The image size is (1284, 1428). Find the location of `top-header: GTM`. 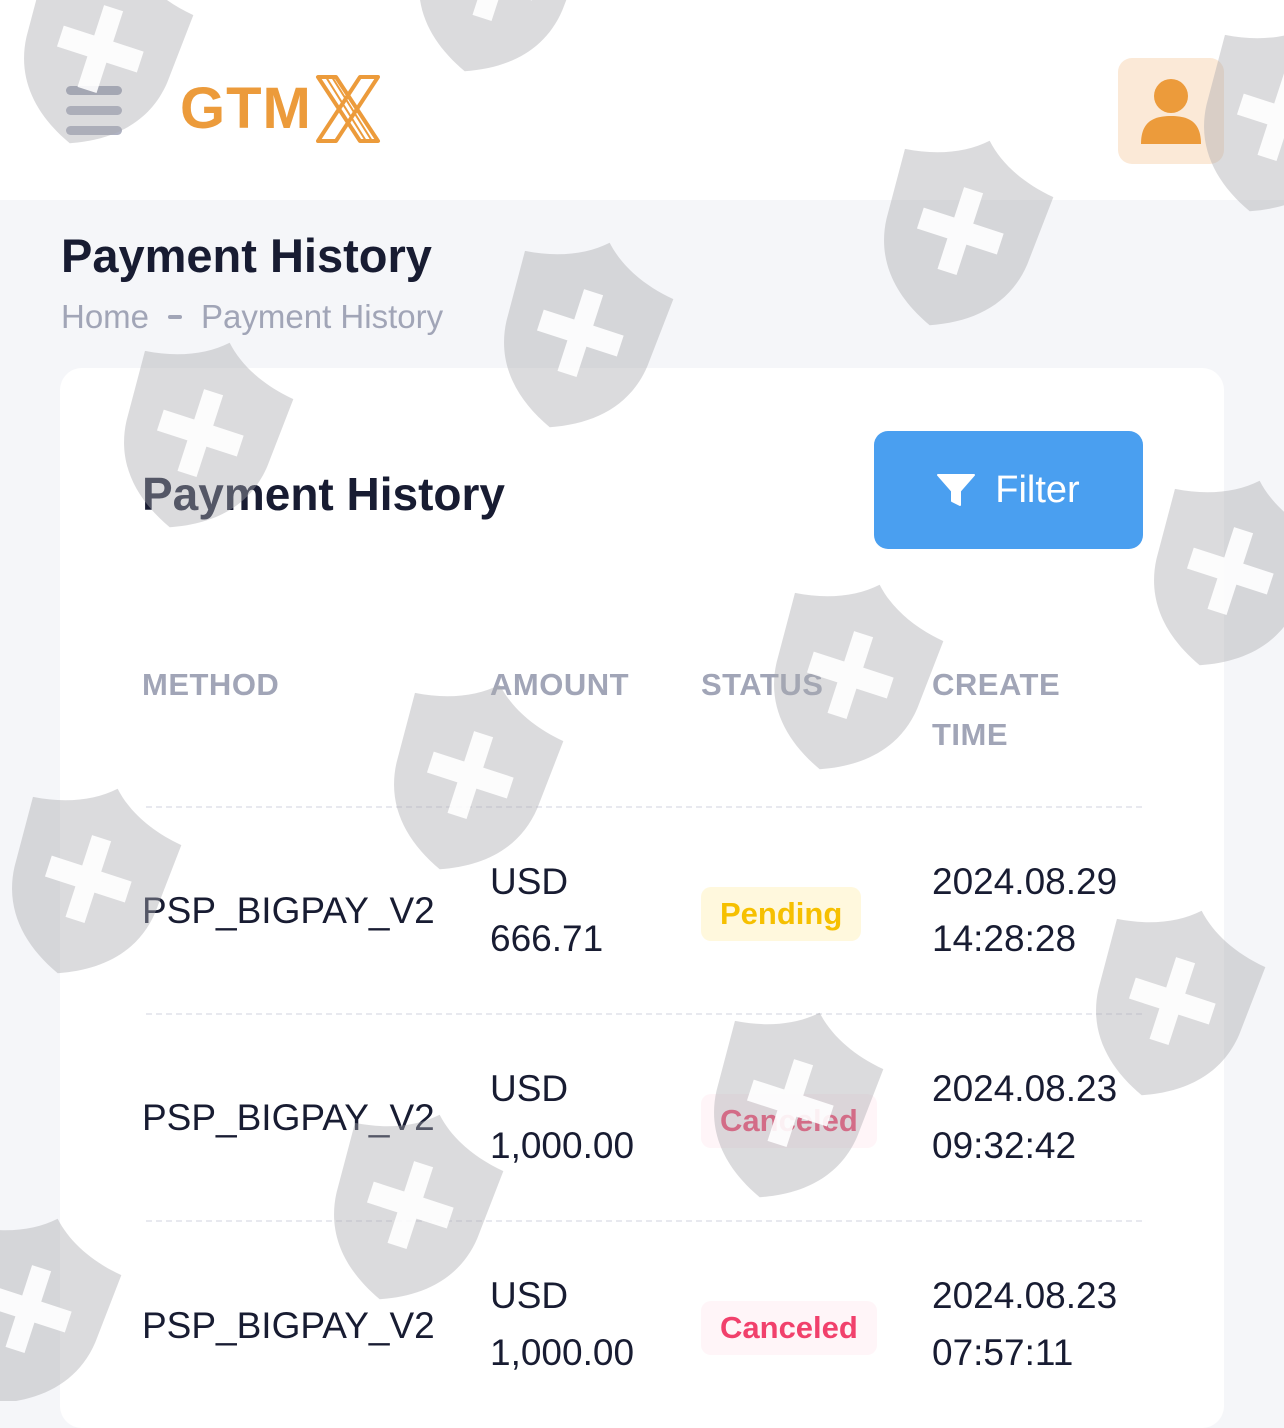

top-header: GTM is located at coordinates (642, 100).